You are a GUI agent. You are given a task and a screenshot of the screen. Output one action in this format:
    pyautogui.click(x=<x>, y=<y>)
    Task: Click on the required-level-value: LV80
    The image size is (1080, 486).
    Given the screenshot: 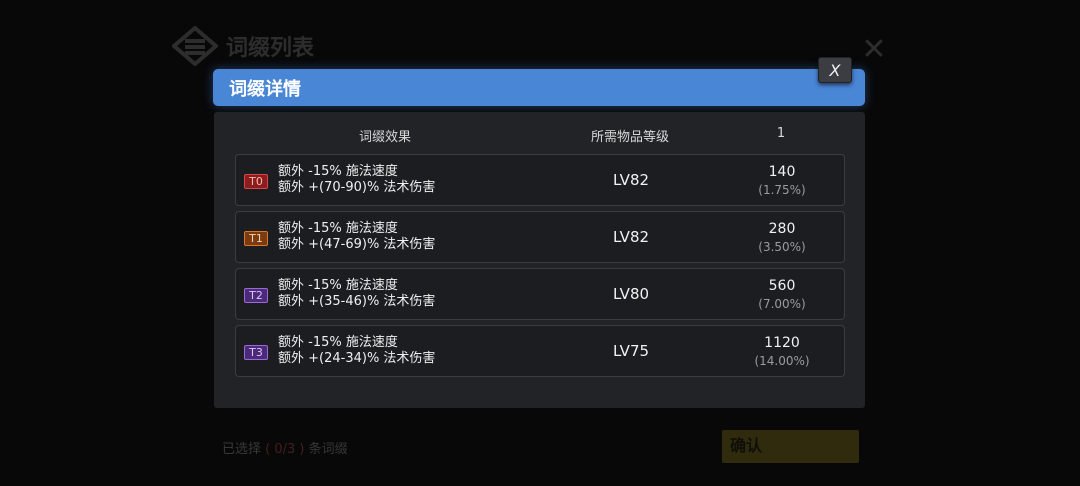 What is the action you would take?
    pyautogui.click(x=631, y=294)
    